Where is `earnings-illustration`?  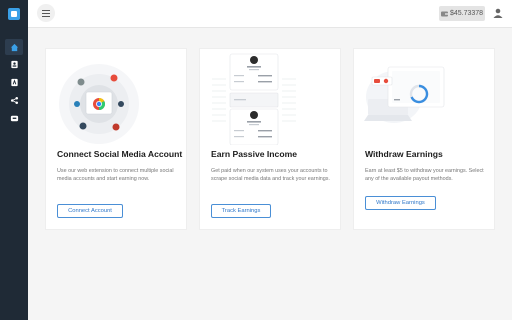
earnings-illustration is located at coordinates (254, 99).